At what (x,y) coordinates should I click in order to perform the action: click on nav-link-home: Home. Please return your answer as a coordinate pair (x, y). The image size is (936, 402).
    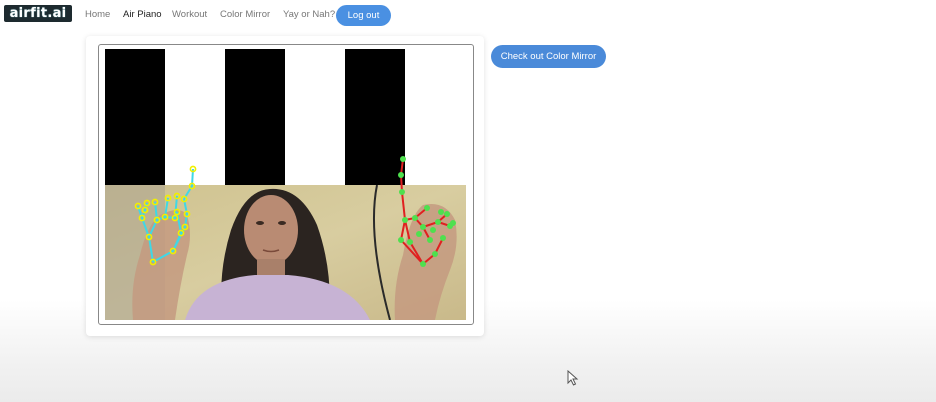
    Looking at the image, I should click on (97, 14).